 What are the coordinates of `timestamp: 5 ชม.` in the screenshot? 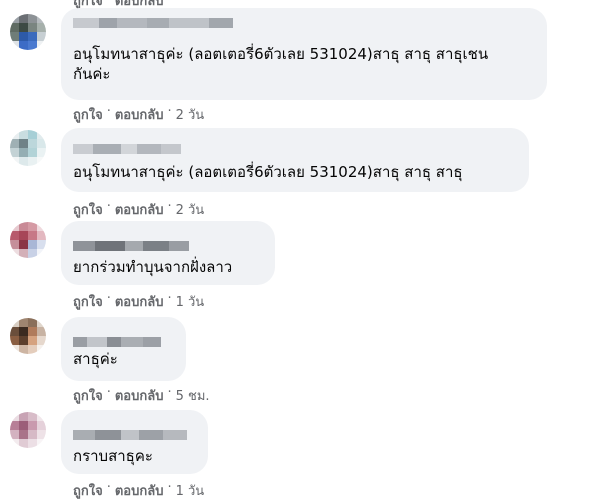 It's located at (193, 395).